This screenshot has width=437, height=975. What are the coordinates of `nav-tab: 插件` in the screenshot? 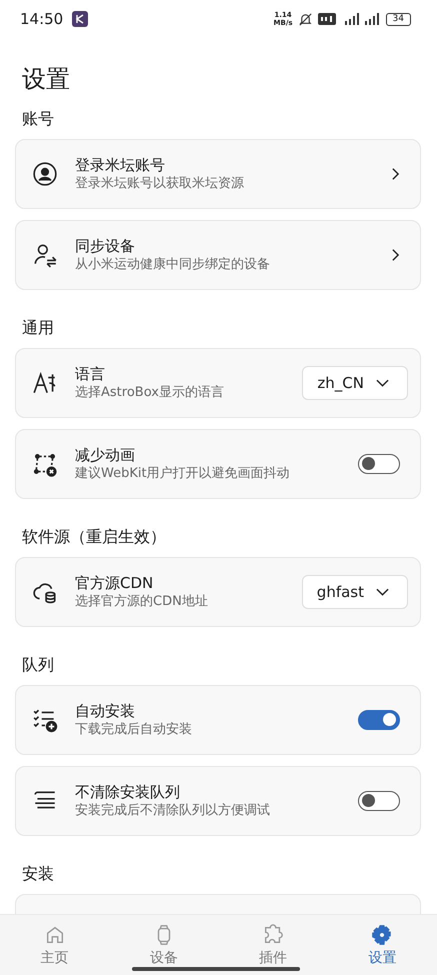 It's located at (273, 945).